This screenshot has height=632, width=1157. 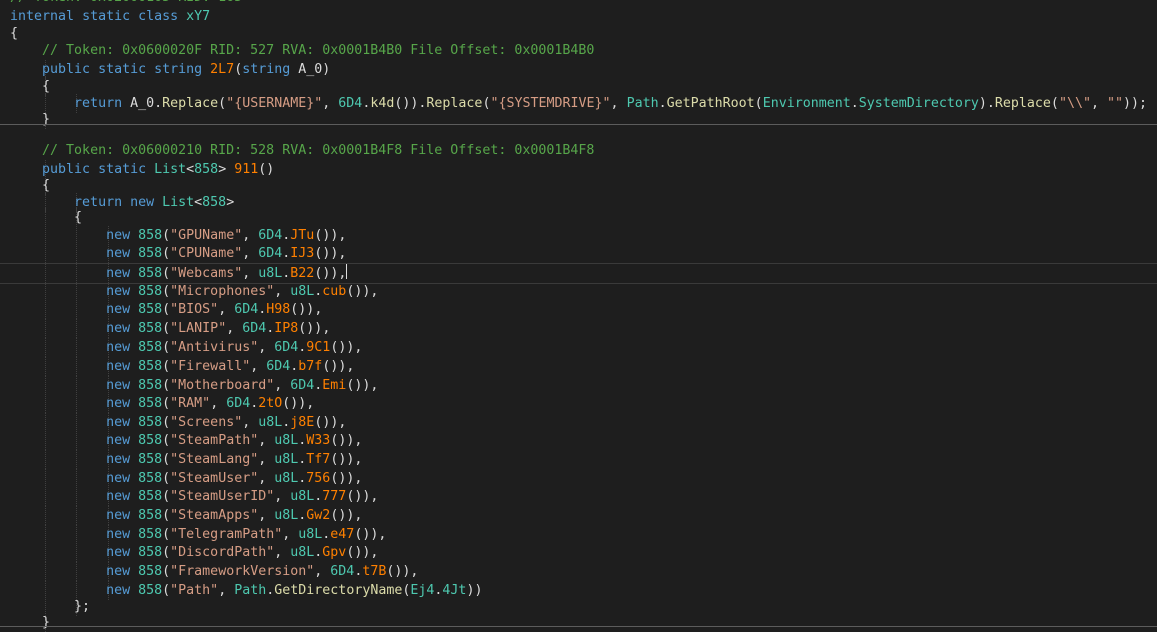 I want to click on code-token: cub, so click(x=334, y=291).